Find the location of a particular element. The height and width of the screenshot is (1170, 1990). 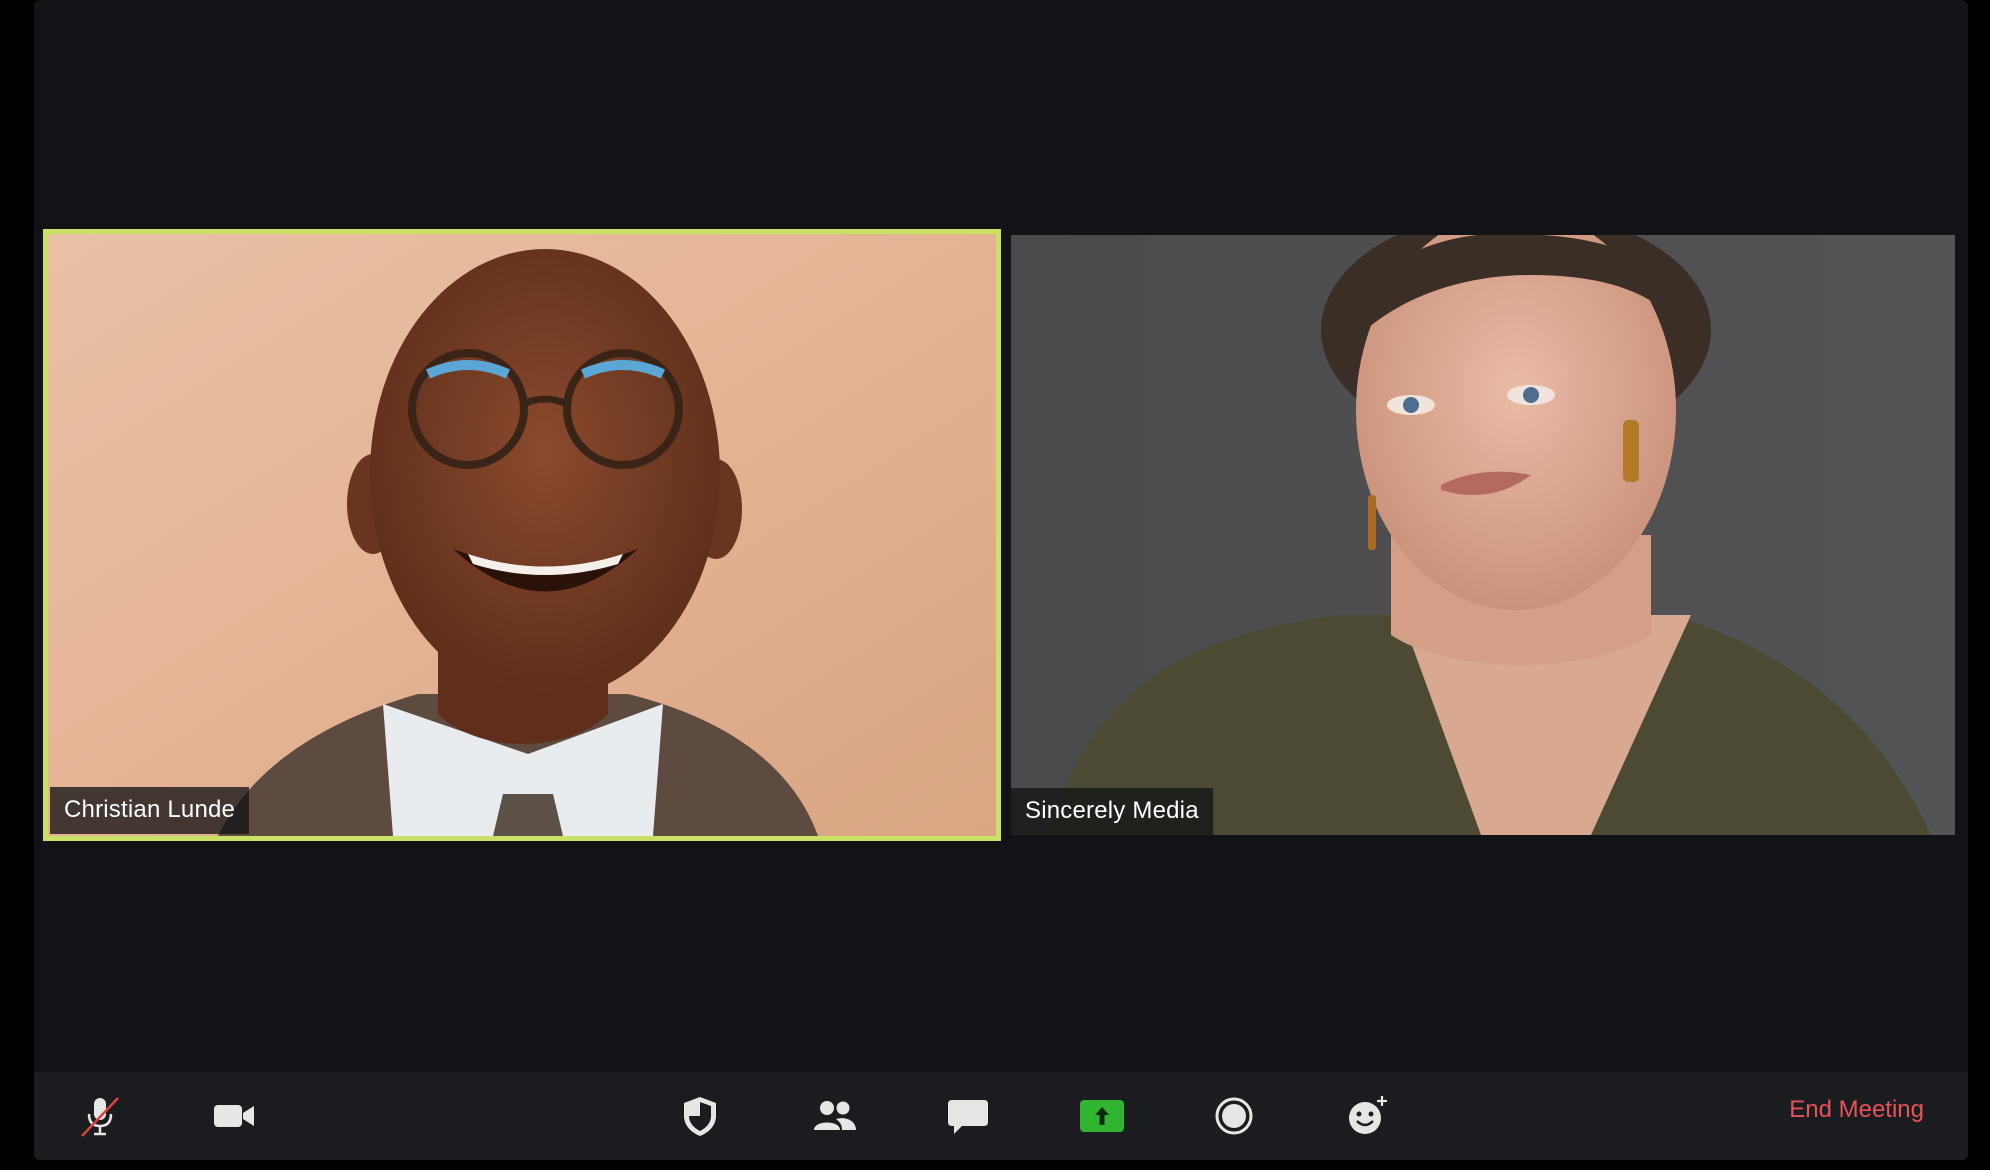

chat-icon is located at coordinates (968, 1116).